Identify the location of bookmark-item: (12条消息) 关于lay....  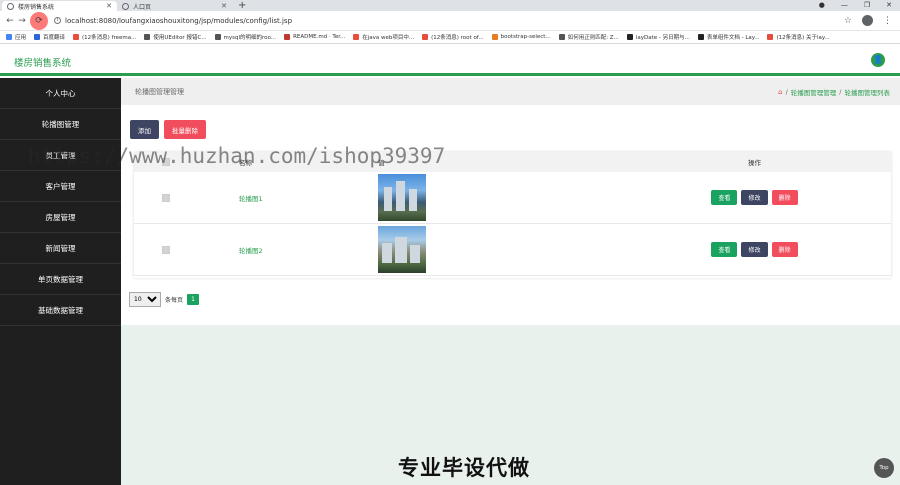
(798, 37).